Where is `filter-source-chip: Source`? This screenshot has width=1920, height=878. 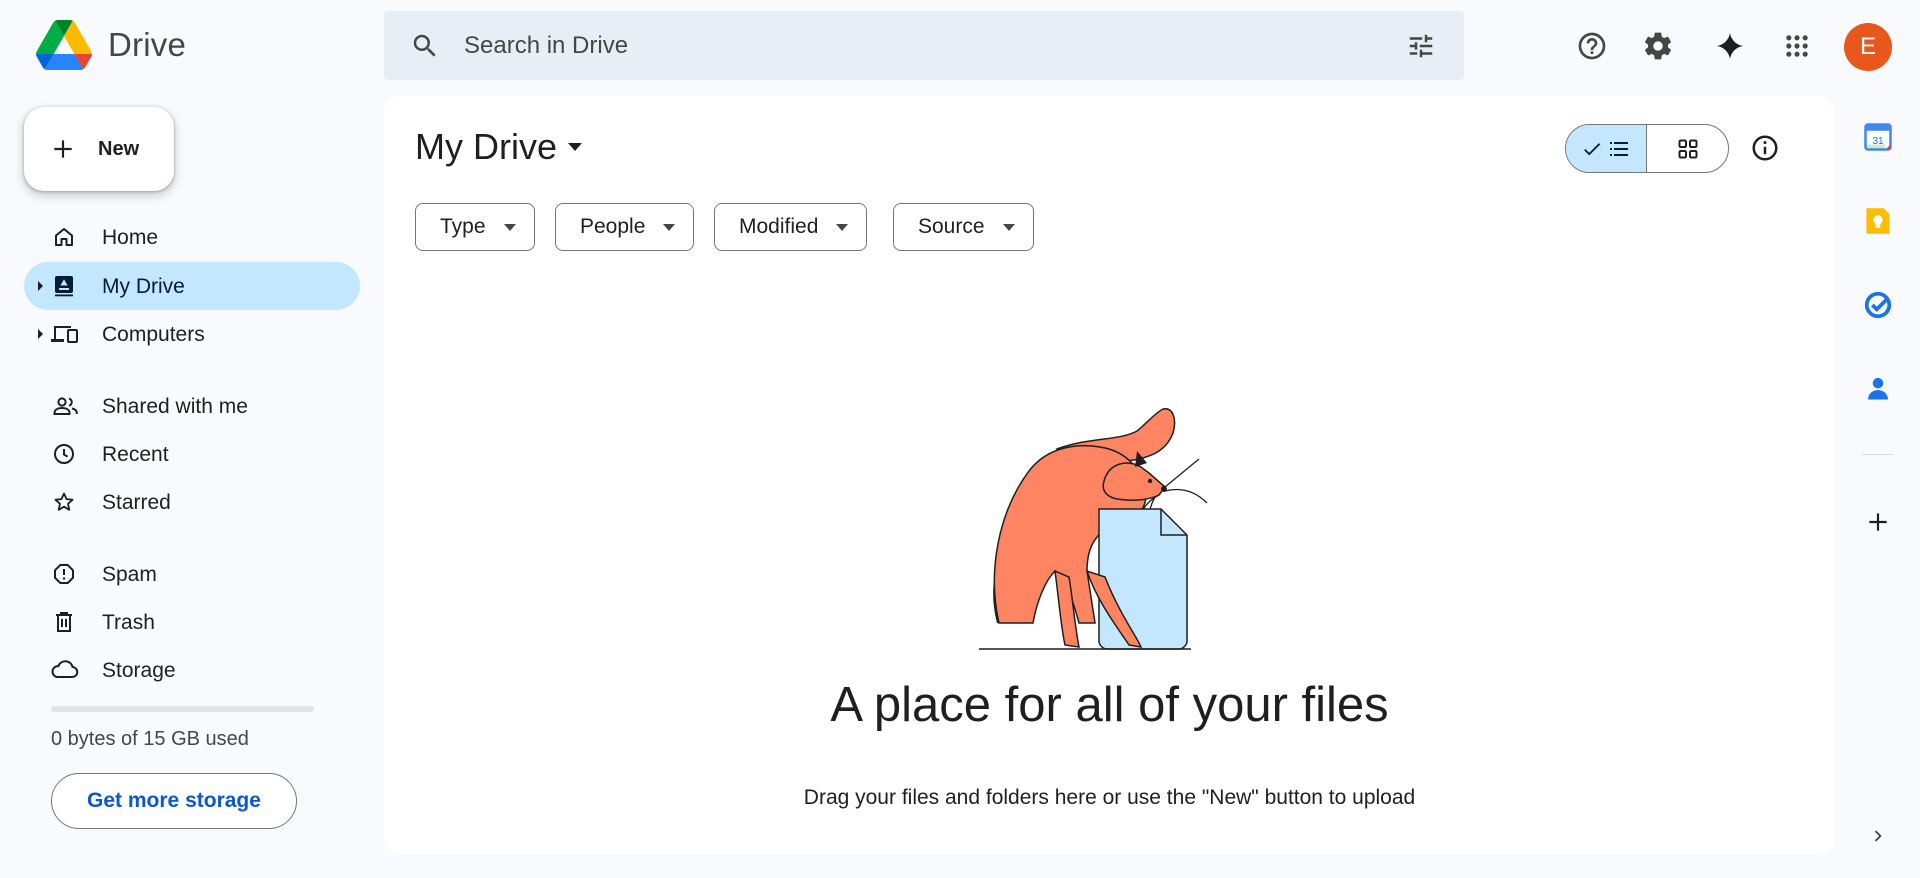 filter-source-chip: Source is located at coordinates (963, 227).